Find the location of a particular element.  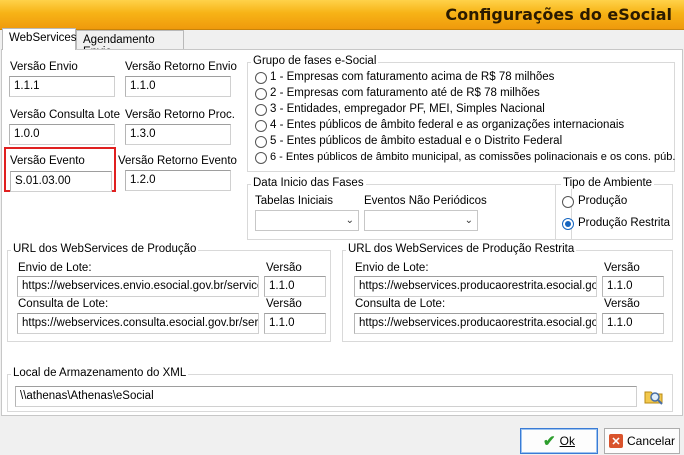

window-title: Configurações do eSocial is located at coordinates (558, 14).